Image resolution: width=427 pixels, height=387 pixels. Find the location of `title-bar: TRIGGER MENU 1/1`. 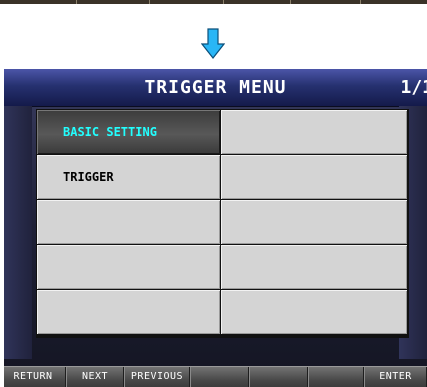

title-bar: TRIGGER MENU 1/1 is located at coordinates (215, 88).